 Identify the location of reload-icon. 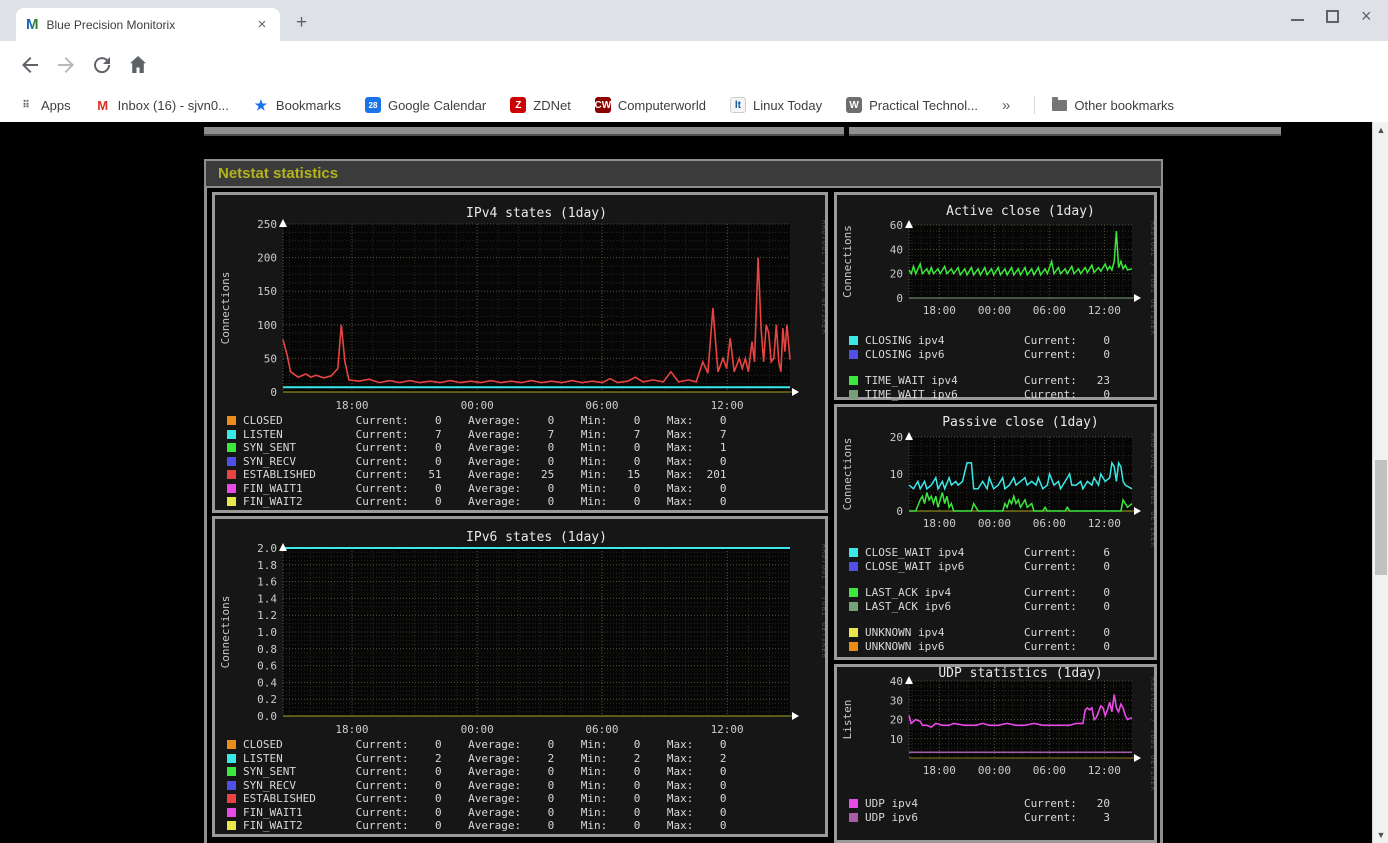
(102, 65).